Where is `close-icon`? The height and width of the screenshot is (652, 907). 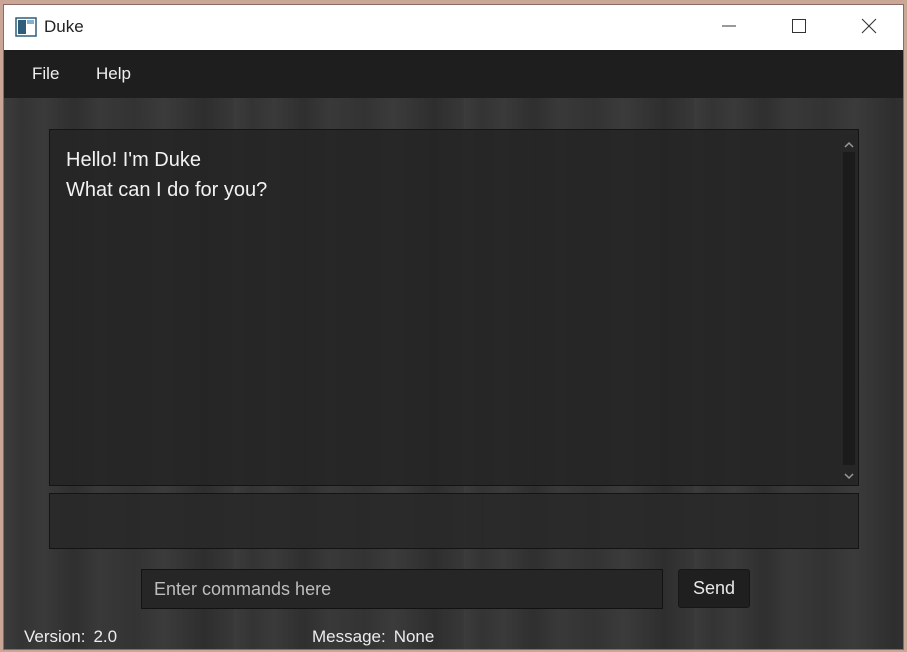 close-icon is located at coordinates (869, 28).